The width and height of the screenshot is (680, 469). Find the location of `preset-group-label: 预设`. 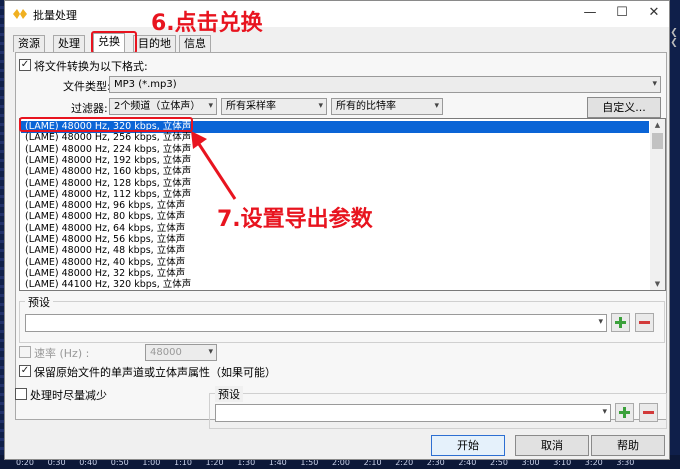

preset-group-label: 预设 is located at coordinates (39, 302).